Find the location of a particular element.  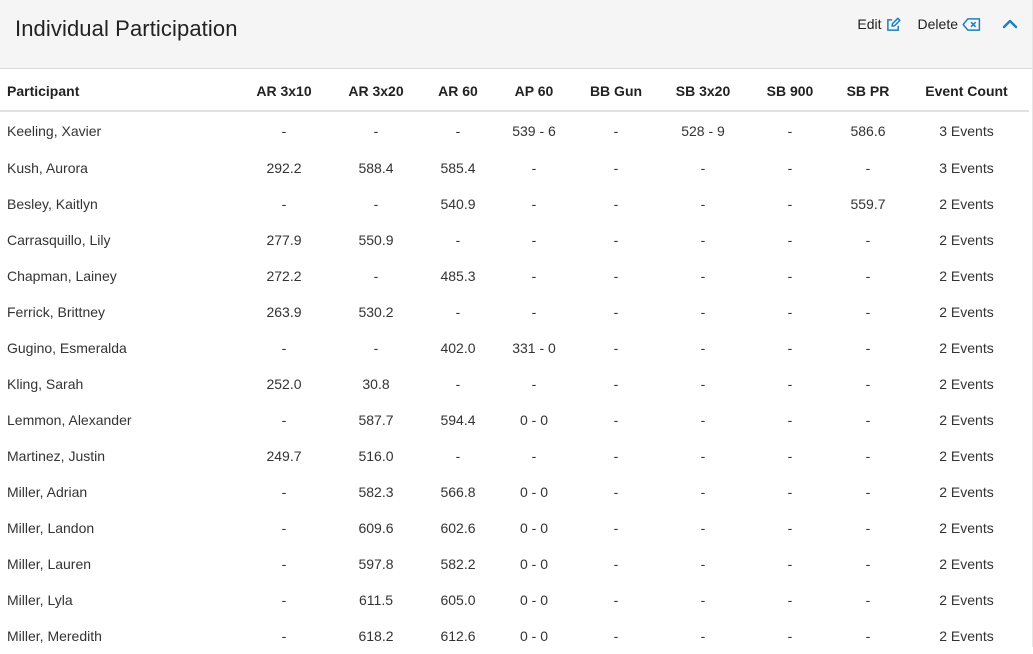

participant-name: Carrasquillo, Lily is located at coordinates (59, 240).